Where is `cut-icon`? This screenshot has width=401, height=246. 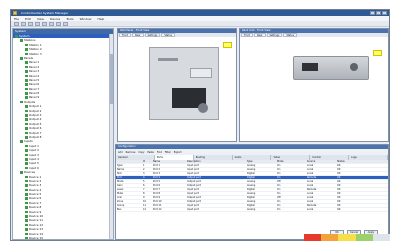 cut-icon is located at coordinates (37, 23).